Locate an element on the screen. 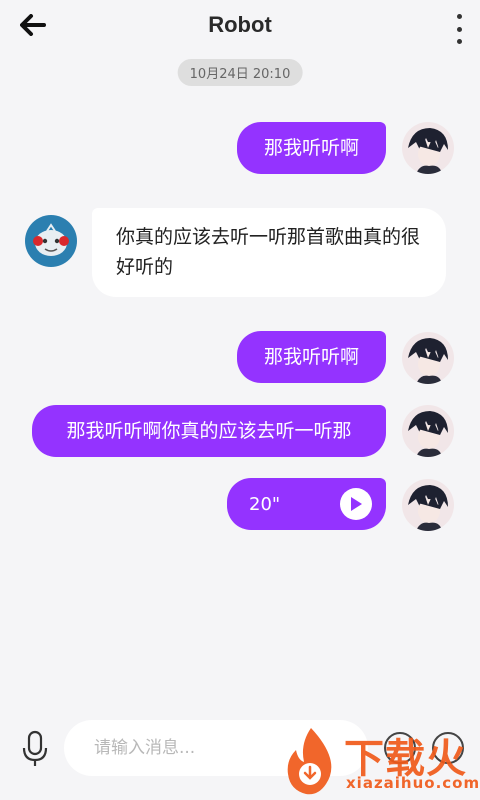 Image resolution: width=480 pixels, height=800 pixels. play-button is located at coordinates (356, 504).